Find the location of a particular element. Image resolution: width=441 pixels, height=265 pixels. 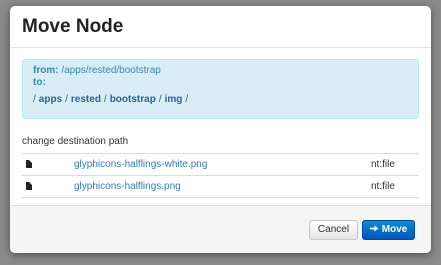

move-button: Move is located at coordinates (388, 230).